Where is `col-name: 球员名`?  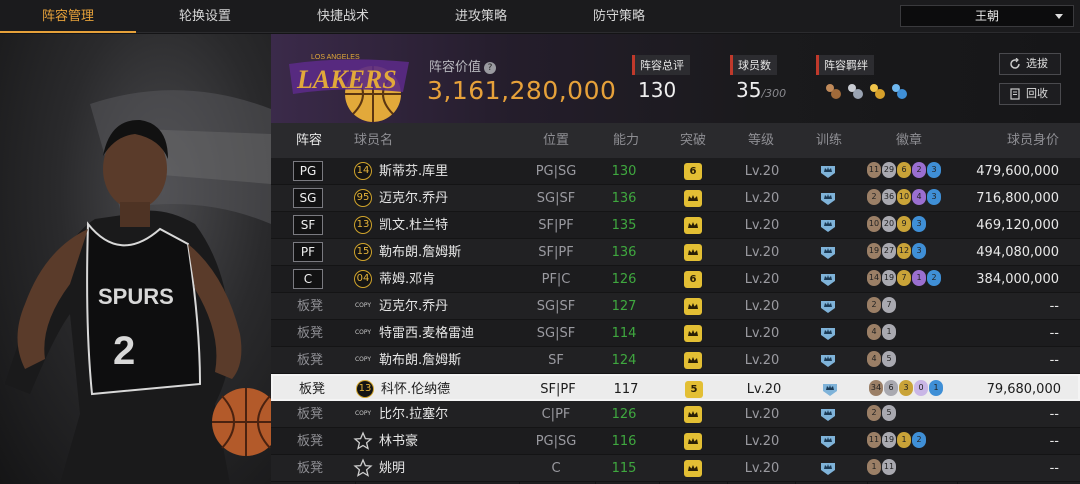
col-name: 球员名 is located at coordinates (373, 140).